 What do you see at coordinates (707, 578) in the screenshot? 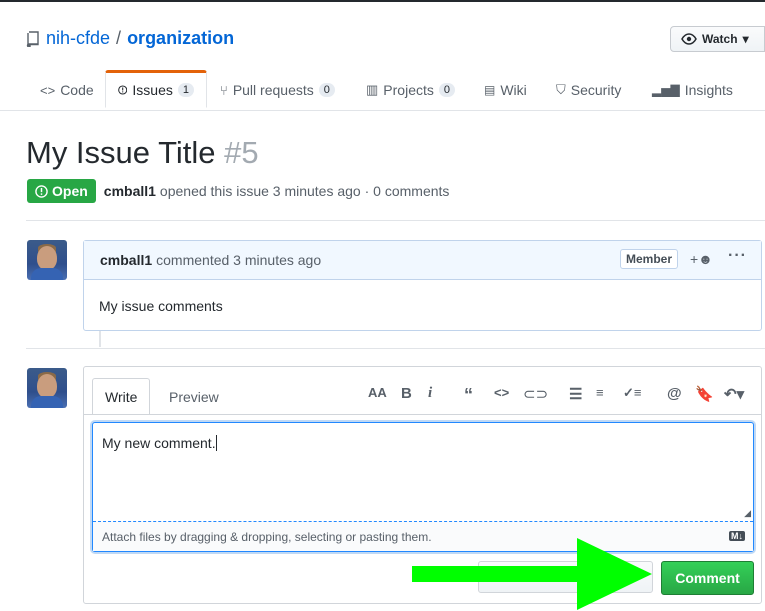
I see `comment-submit-button: Comment` at bounding box center [707, 578].